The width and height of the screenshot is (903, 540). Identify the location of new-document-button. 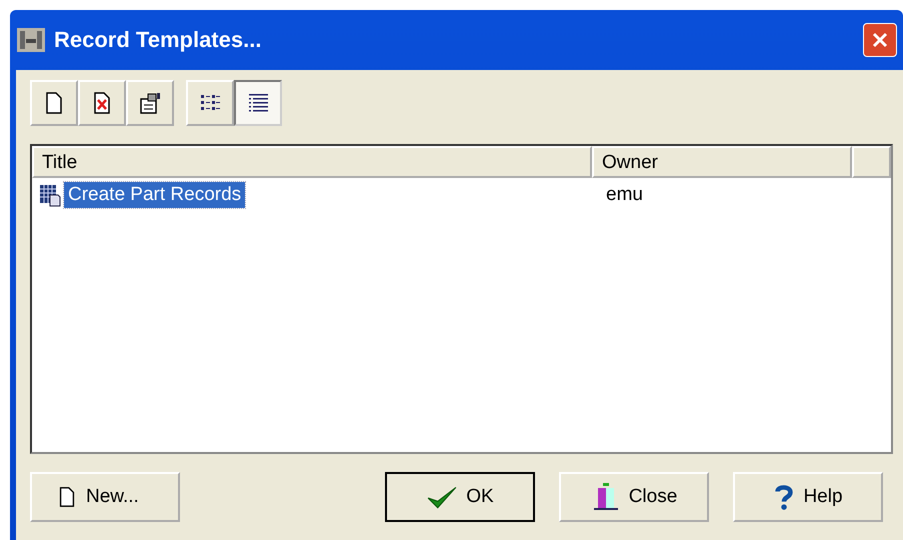
(54, 103).